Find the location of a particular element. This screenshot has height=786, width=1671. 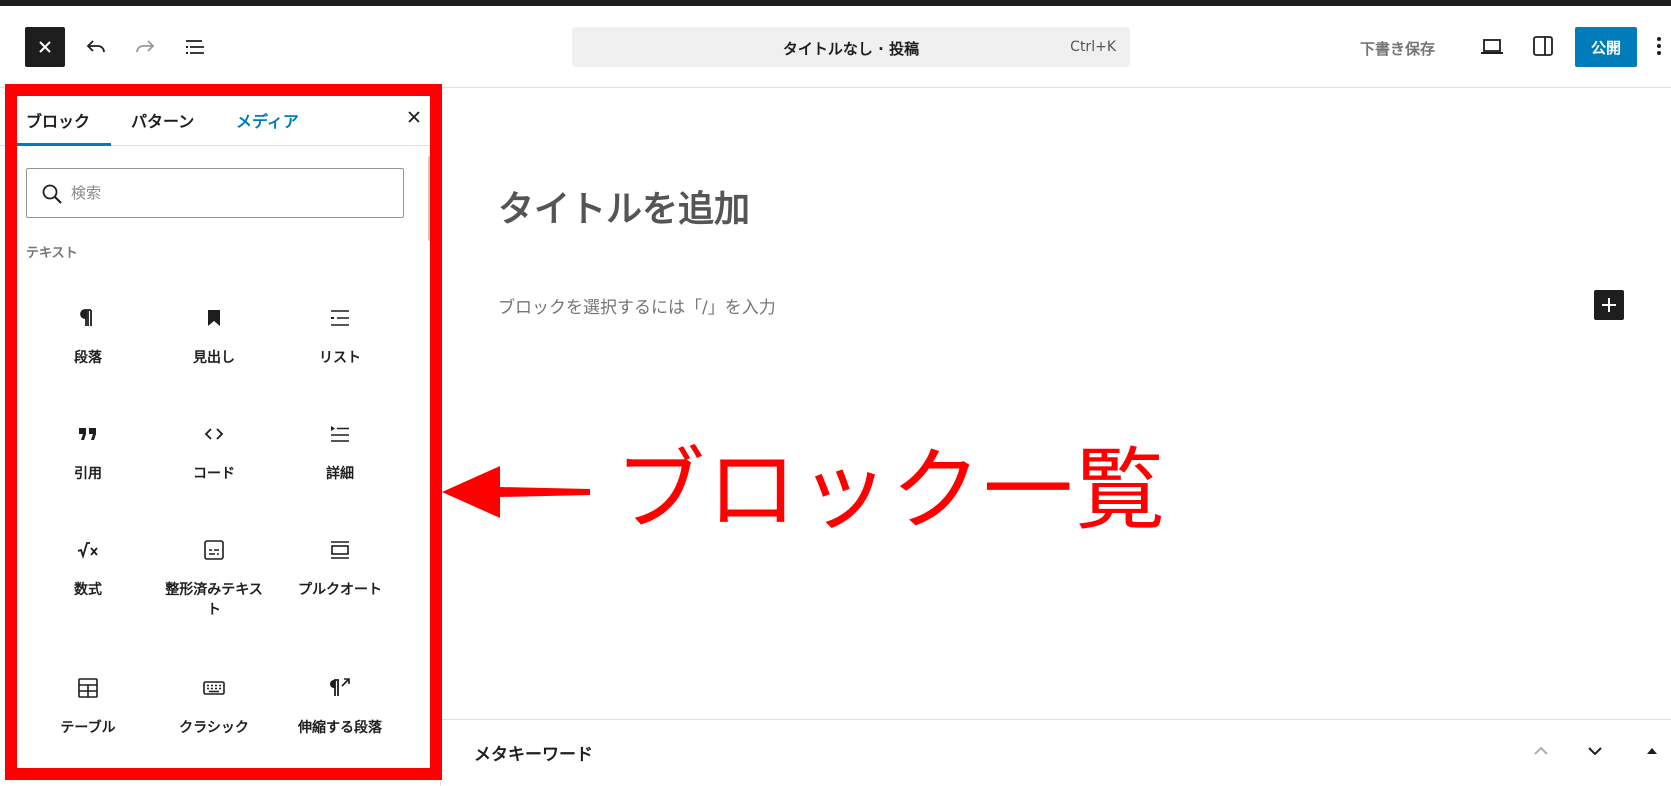

tab-media: メディア is located at coordinates (267, 120).